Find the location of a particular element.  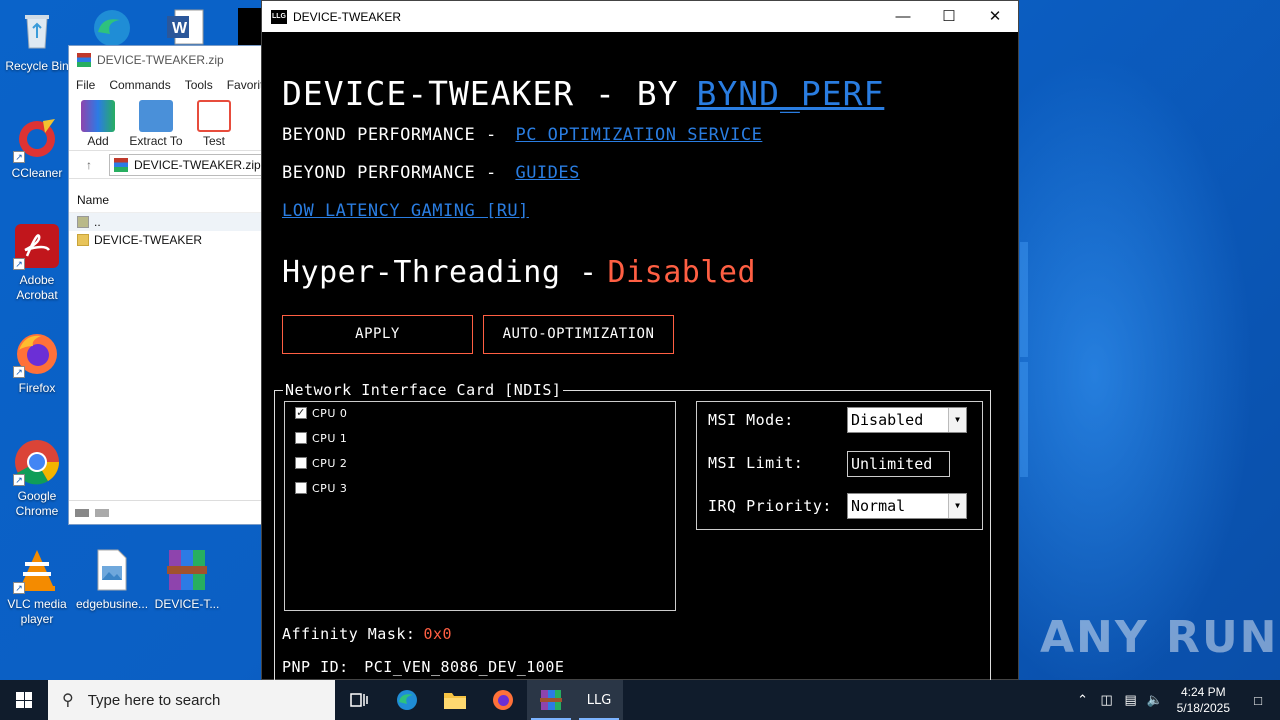

list-item: DEVICE-TWEAKER is located at coordinates (168, 240).